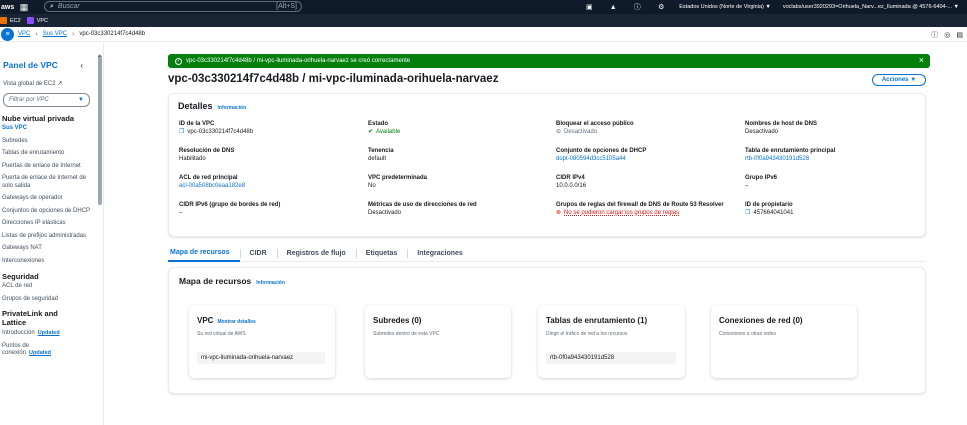 This screenshot has width=967, height=425. I want to click on dhcp-link: dopt-080594d3cc5105a44, so click(646, 159).